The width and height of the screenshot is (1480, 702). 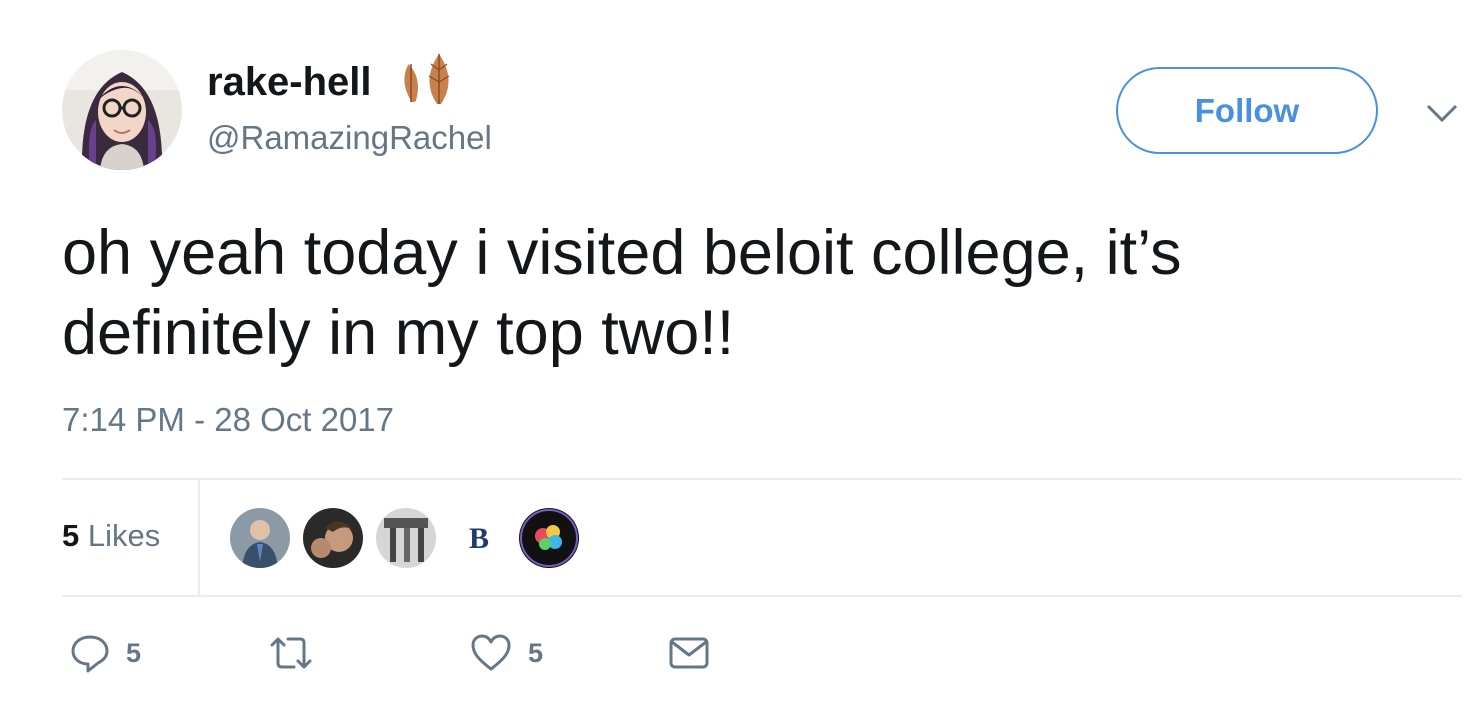 I want to click on reply-button: 5, so click(x=105, y=653).